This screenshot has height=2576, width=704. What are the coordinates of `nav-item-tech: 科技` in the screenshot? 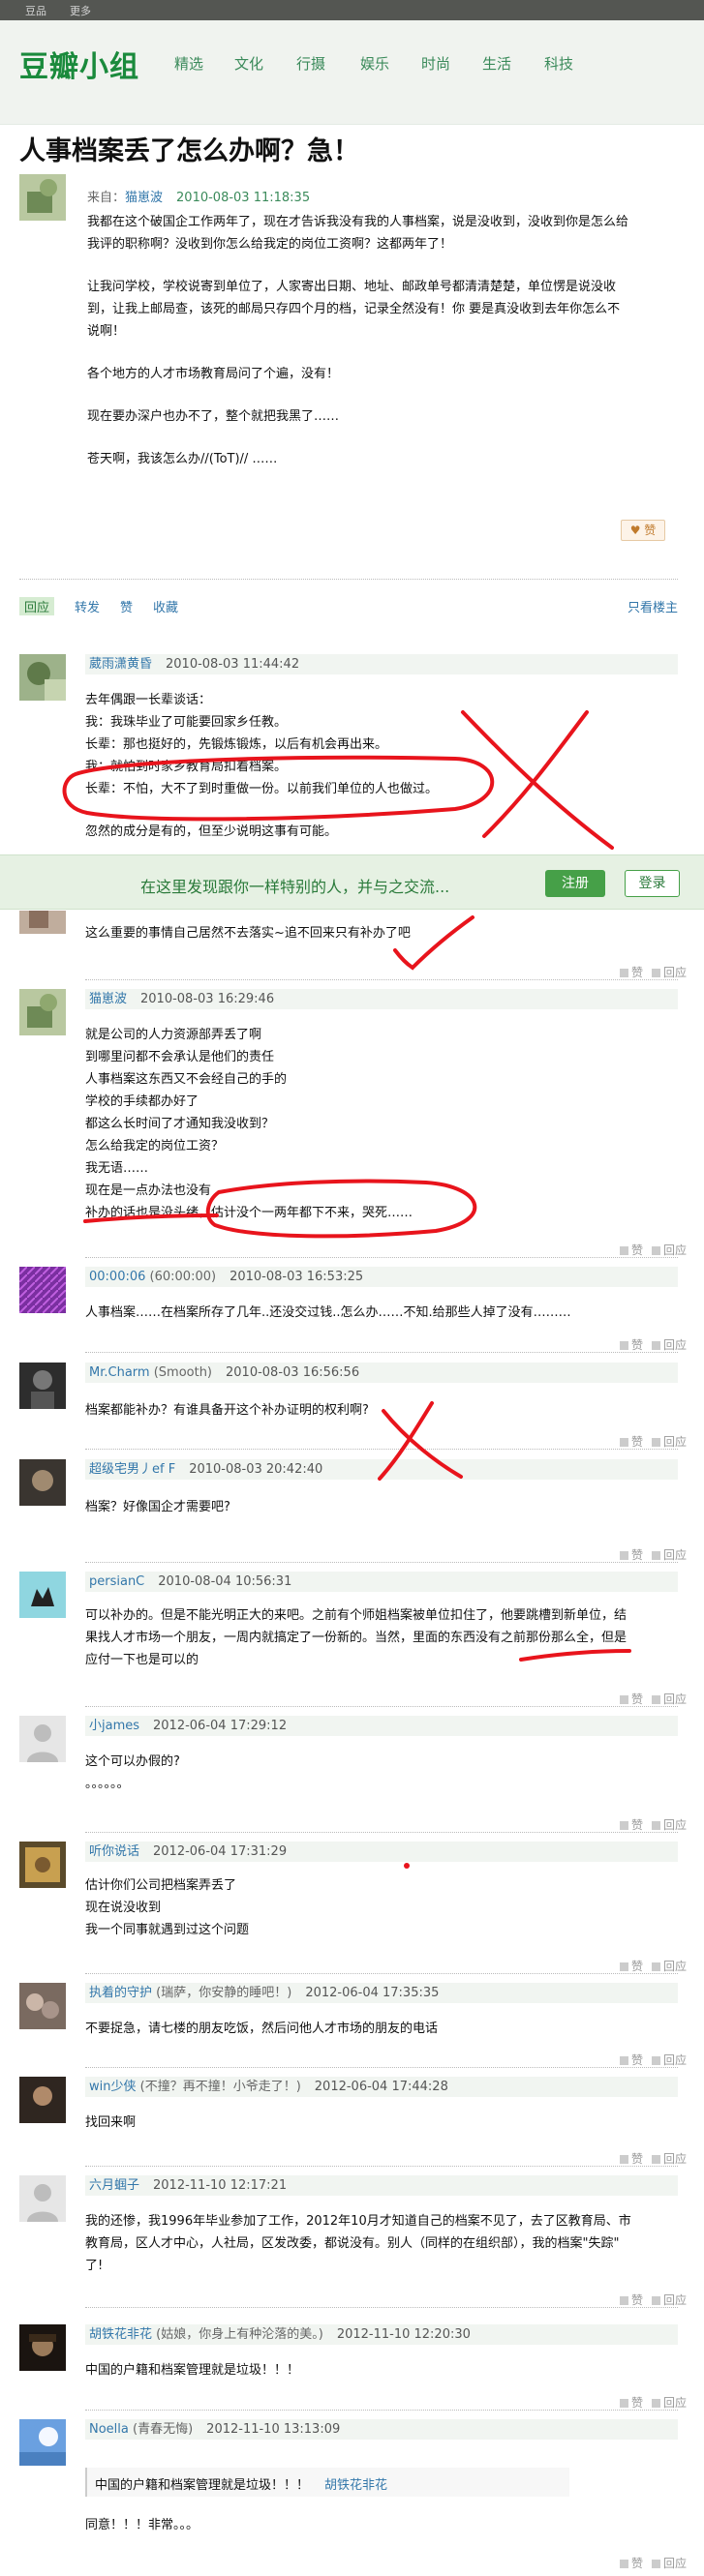 It's located at (558, 63).